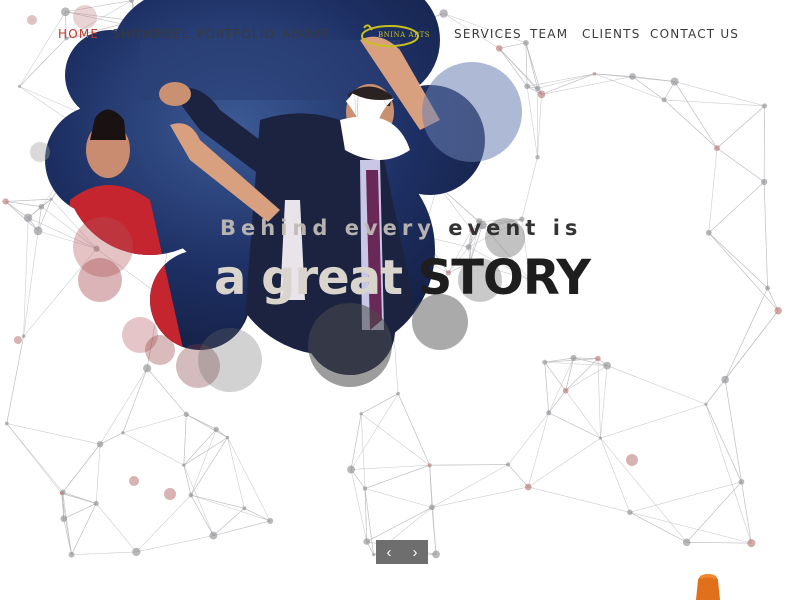 The width and height of the screenshot is (800, 600). Describe the element at coordinates (708, 587) in the screenshot. I see `bottle-image` at that location.